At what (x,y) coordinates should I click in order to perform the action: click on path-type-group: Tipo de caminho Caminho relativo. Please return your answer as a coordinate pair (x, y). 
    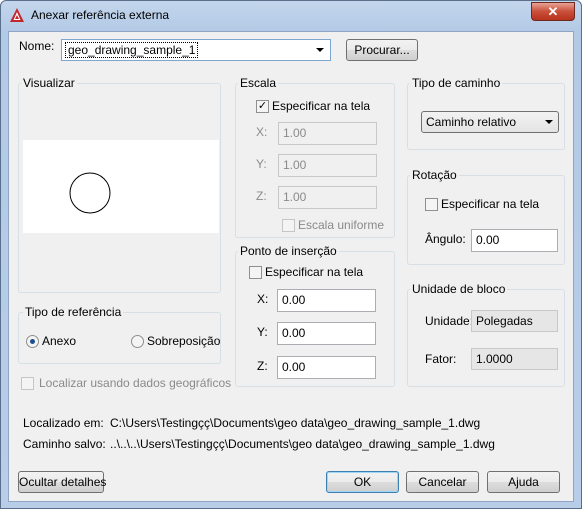
    Looking at the image, I should click on (486, 113).